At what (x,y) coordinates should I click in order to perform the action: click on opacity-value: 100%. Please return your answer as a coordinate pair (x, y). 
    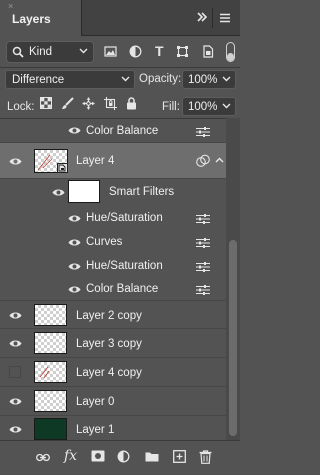
    Looking at the image, I should click on (203, 80).